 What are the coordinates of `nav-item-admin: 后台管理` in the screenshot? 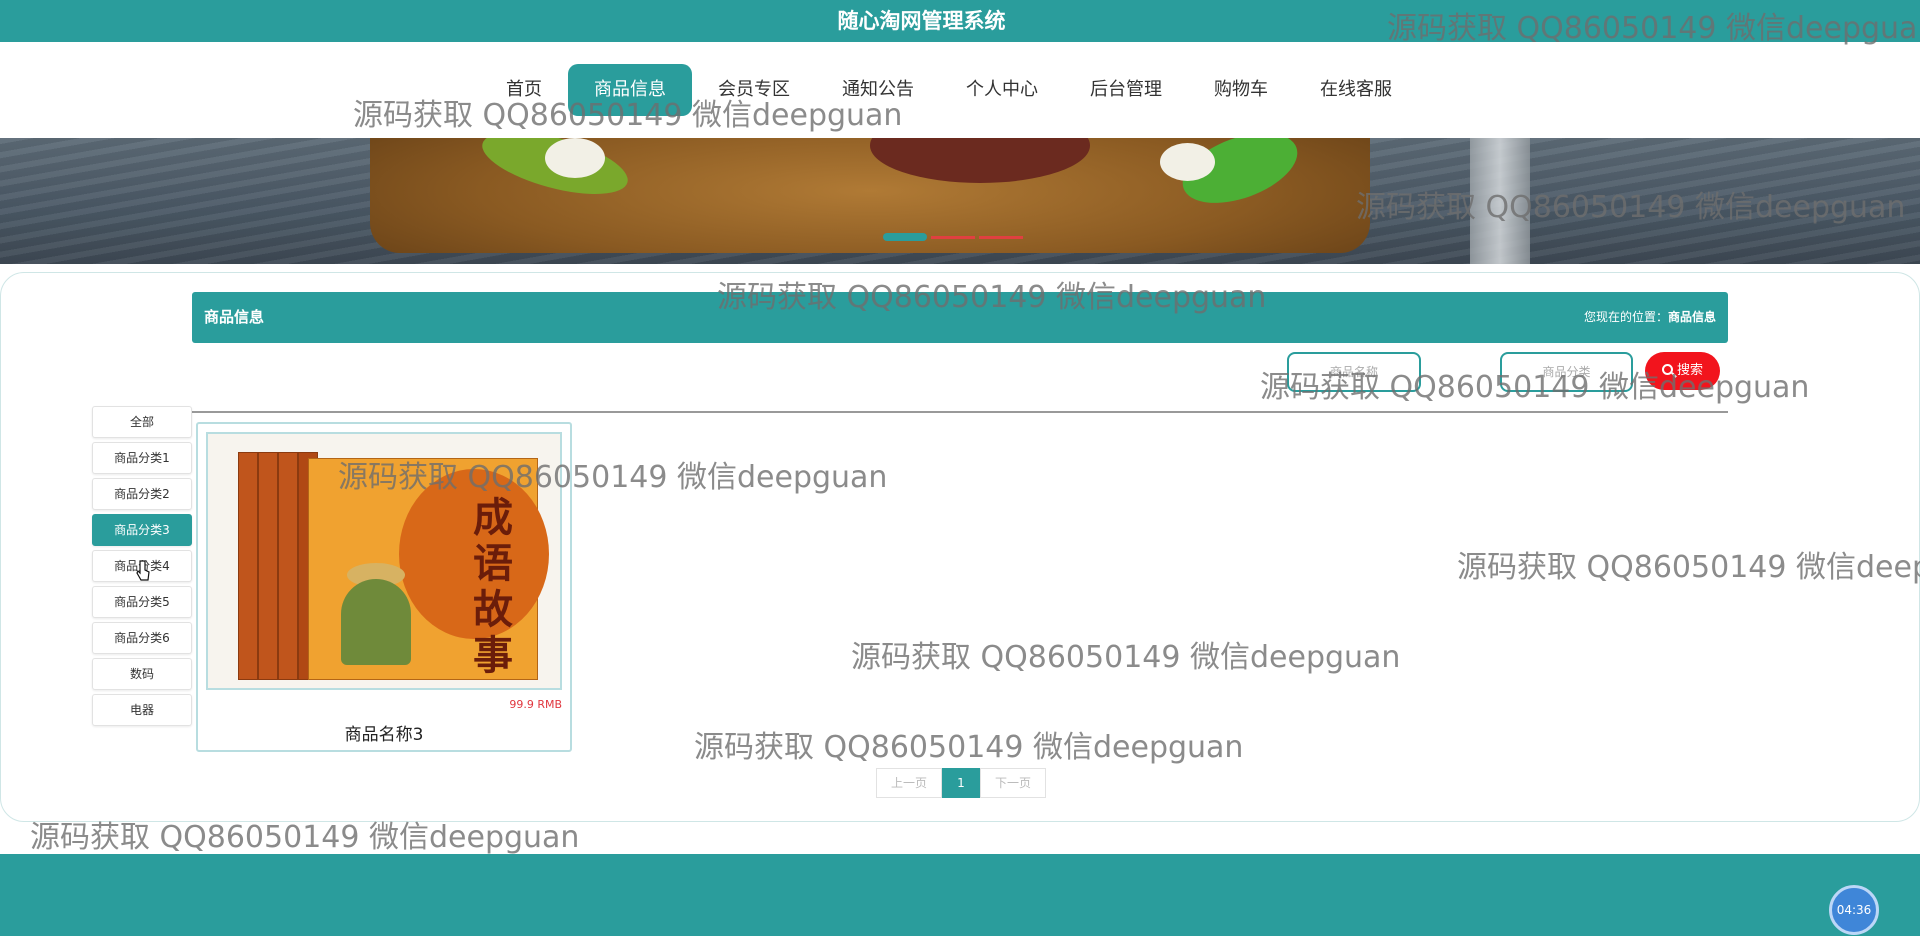 It's located at (1126, 90).